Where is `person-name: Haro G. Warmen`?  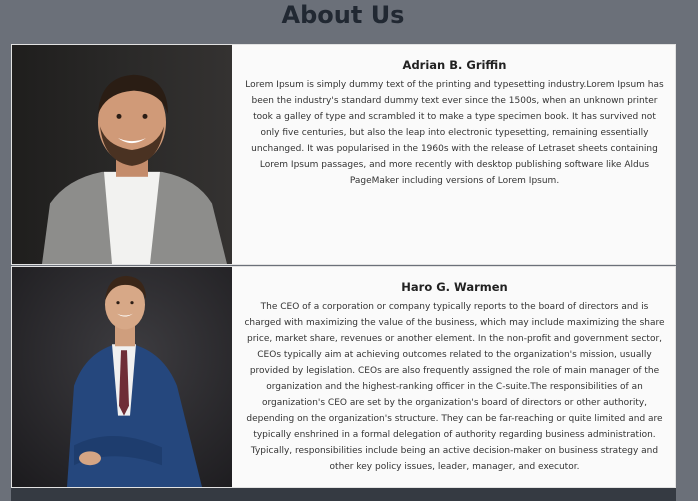
person-name: Haro G. Warmen is located at coordinates (454, 287).